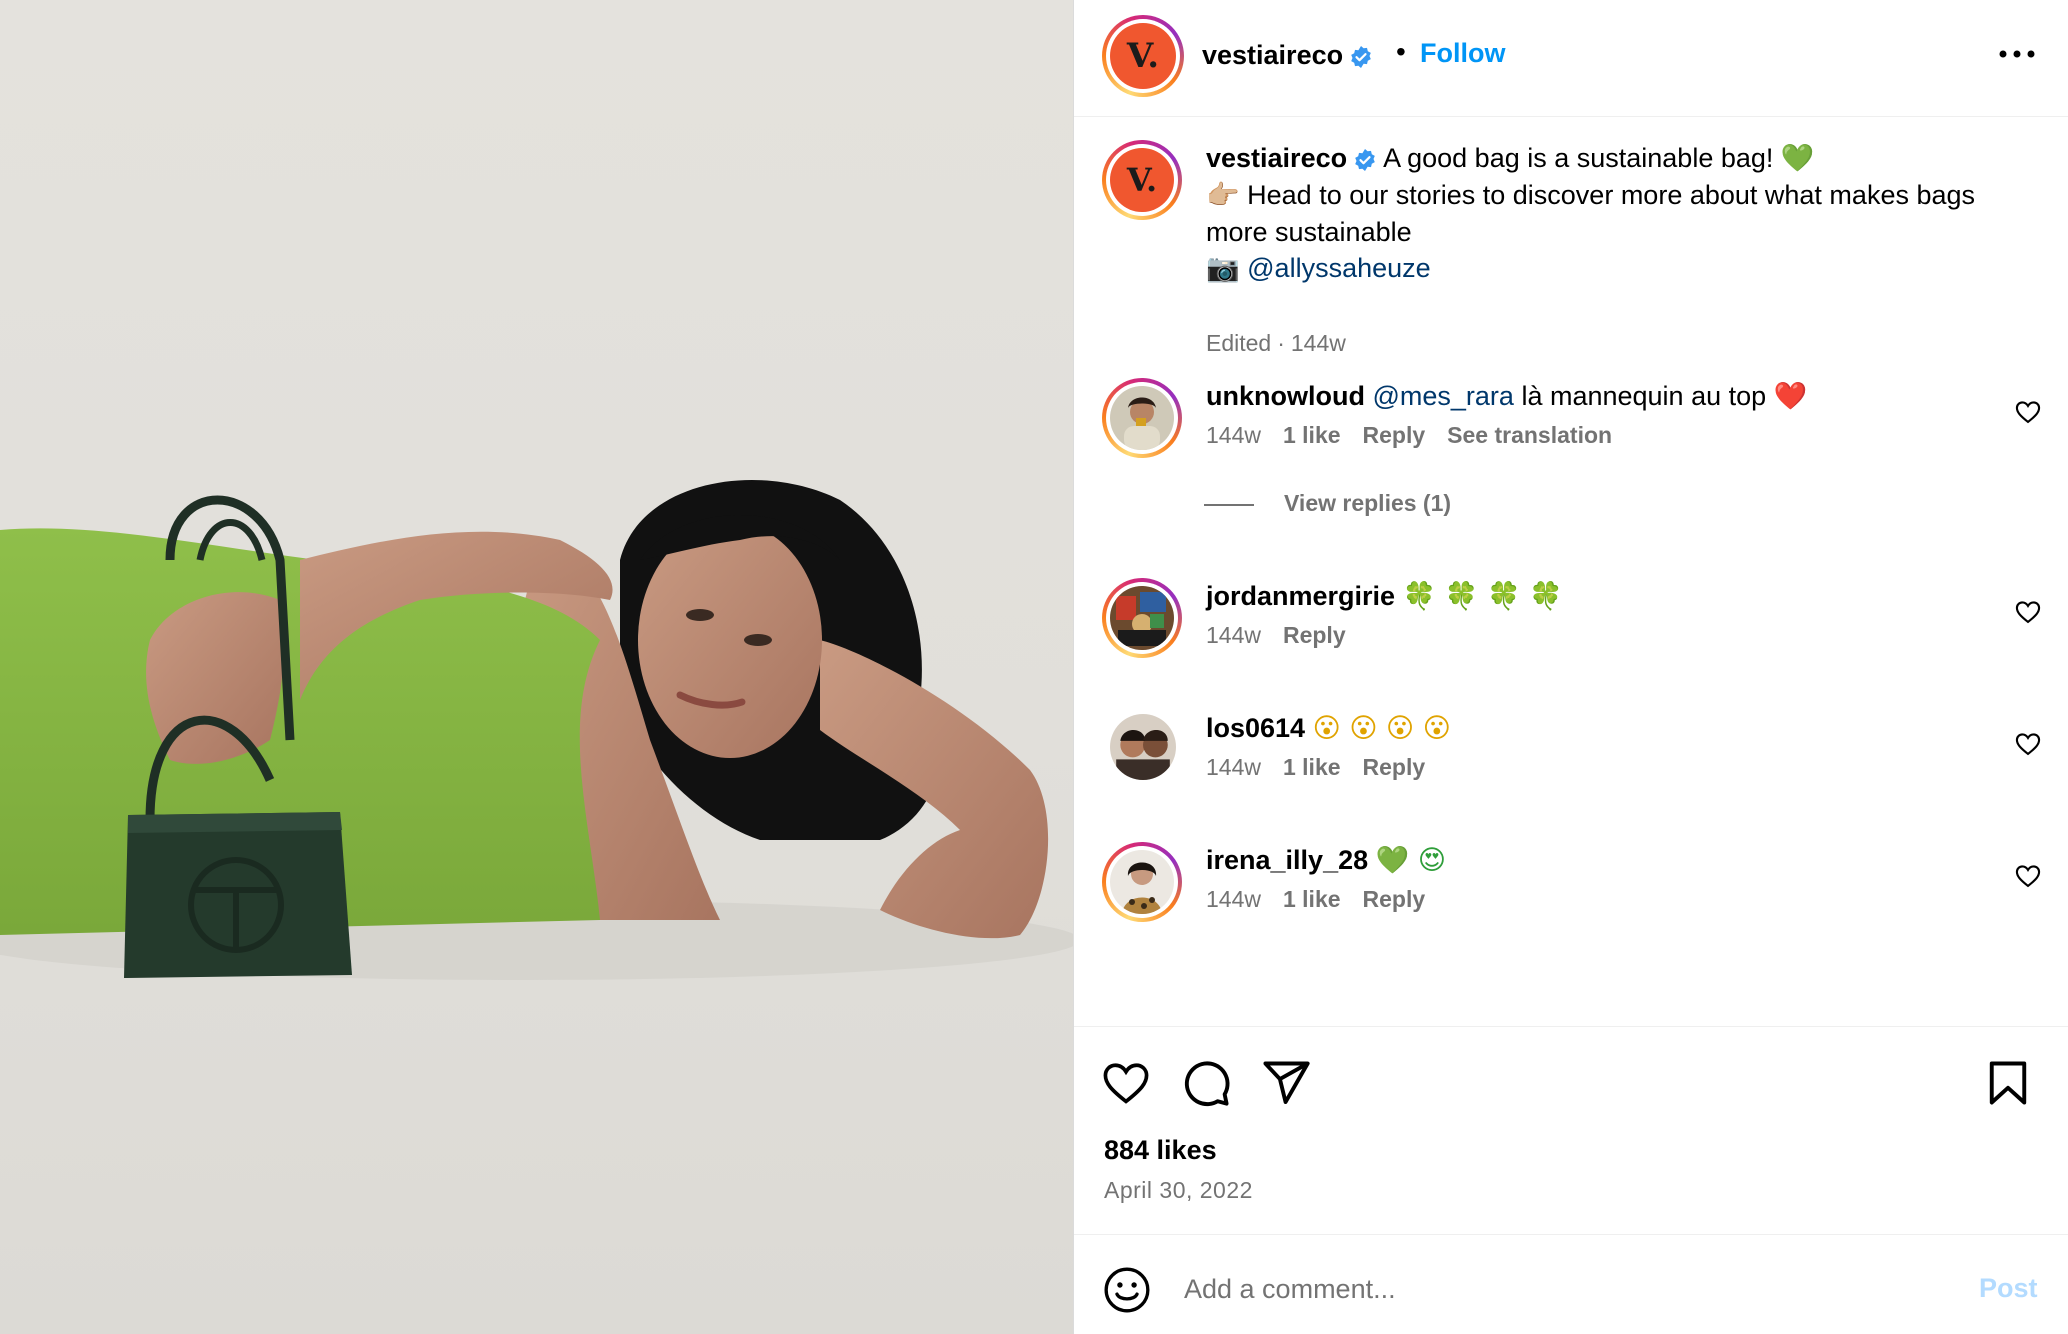  Describe the element at coordinates (1287, 343) in the screenshot. I see `caption-meta: Edited · 144w` at that location.